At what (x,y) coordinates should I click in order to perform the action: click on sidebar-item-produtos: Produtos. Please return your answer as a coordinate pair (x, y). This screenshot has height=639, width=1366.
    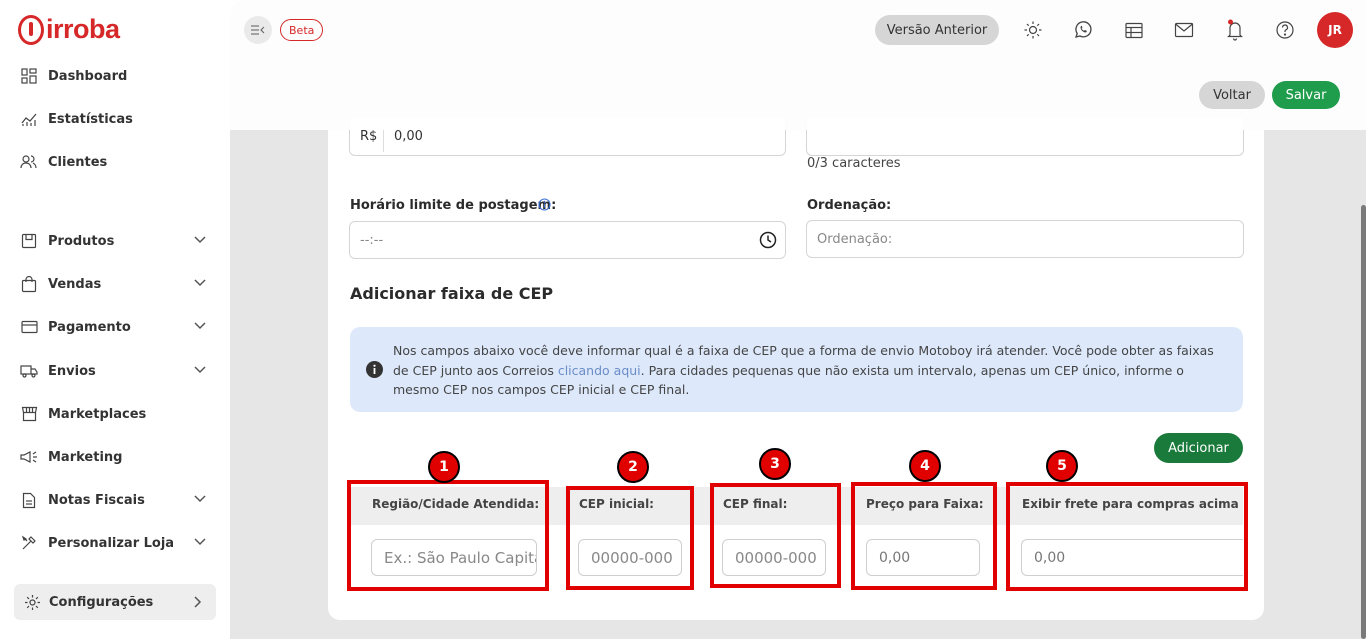
    Looking at the image, I should click on (115, 241).